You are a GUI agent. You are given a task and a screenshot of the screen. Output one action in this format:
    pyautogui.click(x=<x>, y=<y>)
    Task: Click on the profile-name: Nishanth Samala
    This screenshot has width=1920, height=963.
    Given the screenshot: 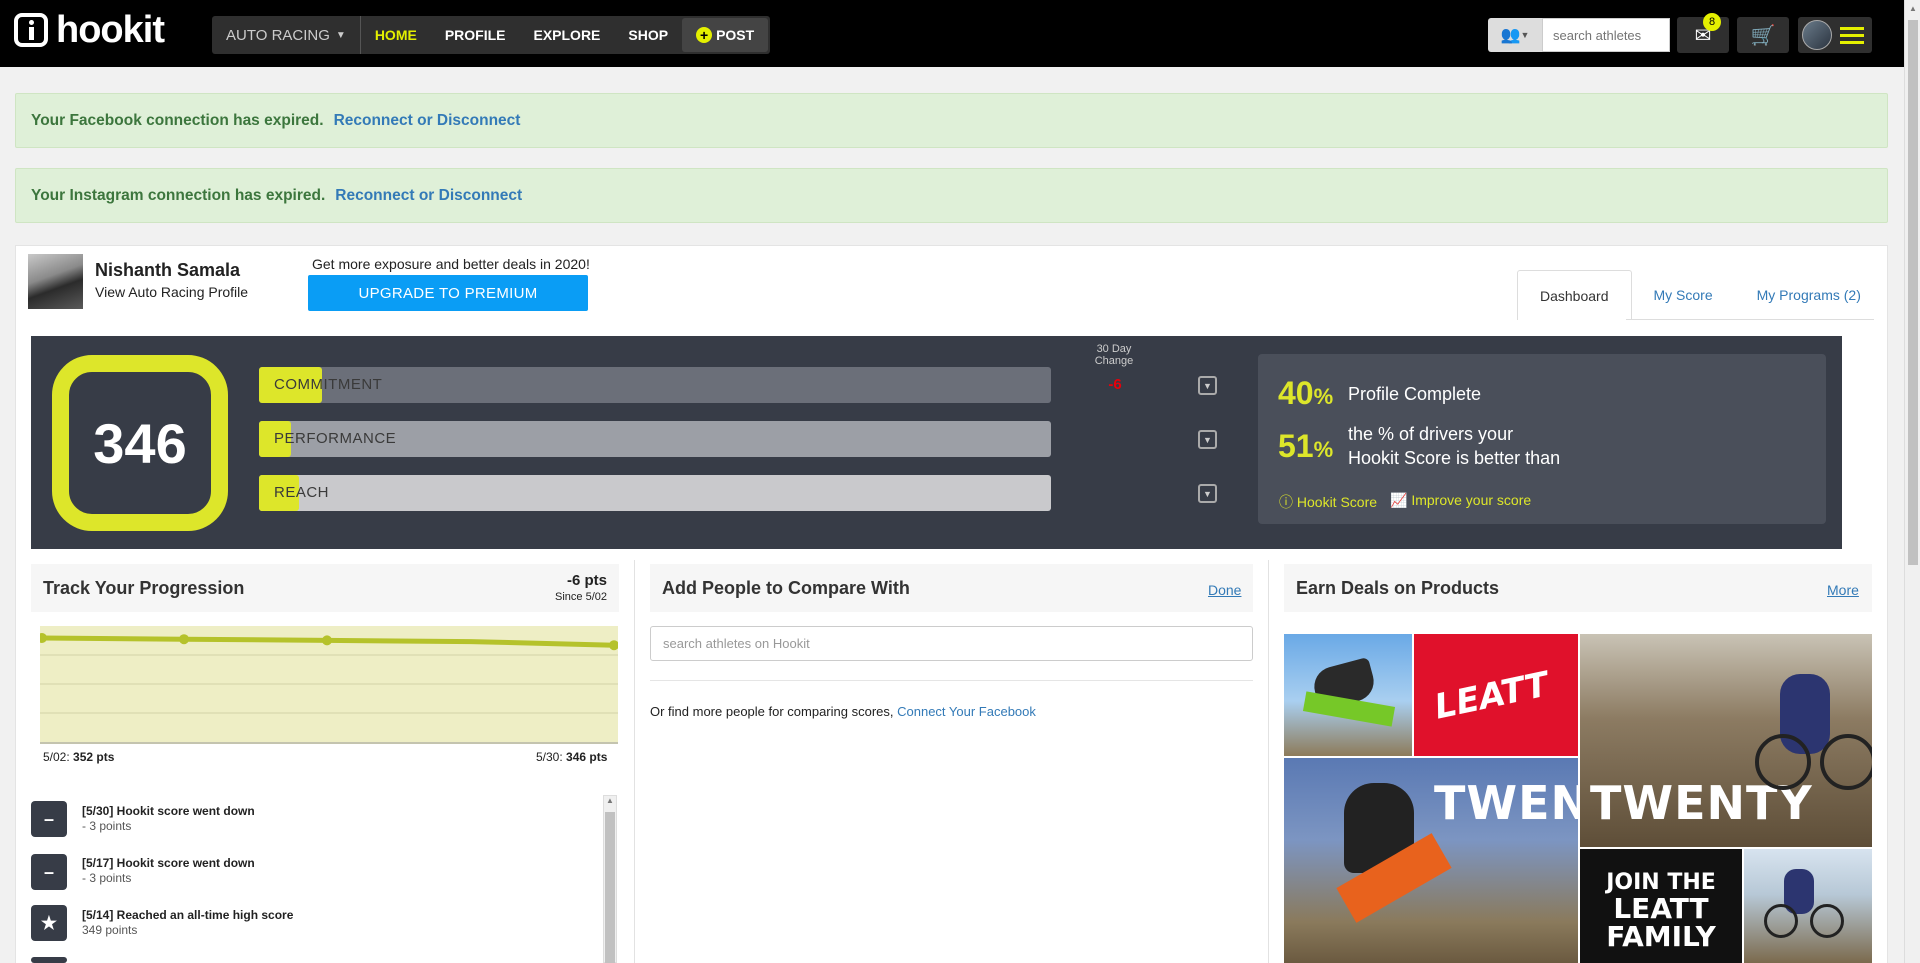 What is the action you would take?
    pyautogui.click(x=167, y=270)
    